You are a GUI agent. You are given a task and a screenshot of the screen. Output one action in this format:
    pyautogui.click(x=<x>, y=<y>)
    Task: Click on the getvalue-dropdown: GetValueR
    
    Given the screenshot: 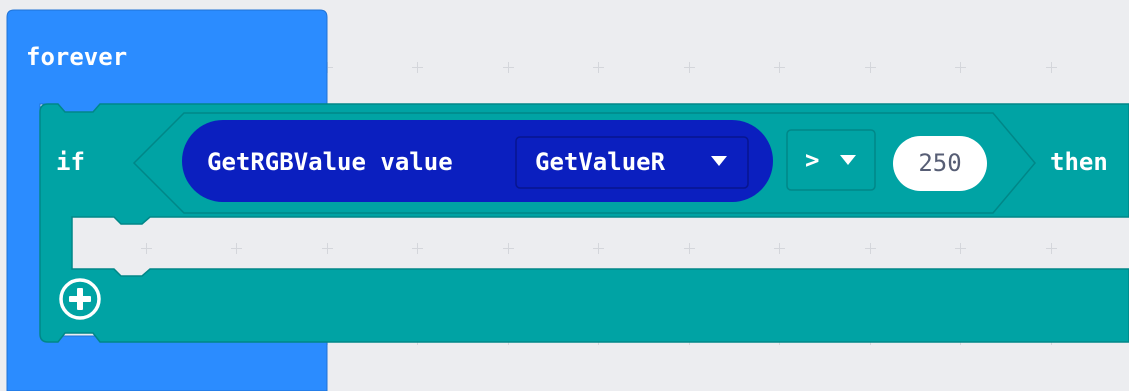 What is the action you would take?
    pyautogui.click(x=632, y=162)
    